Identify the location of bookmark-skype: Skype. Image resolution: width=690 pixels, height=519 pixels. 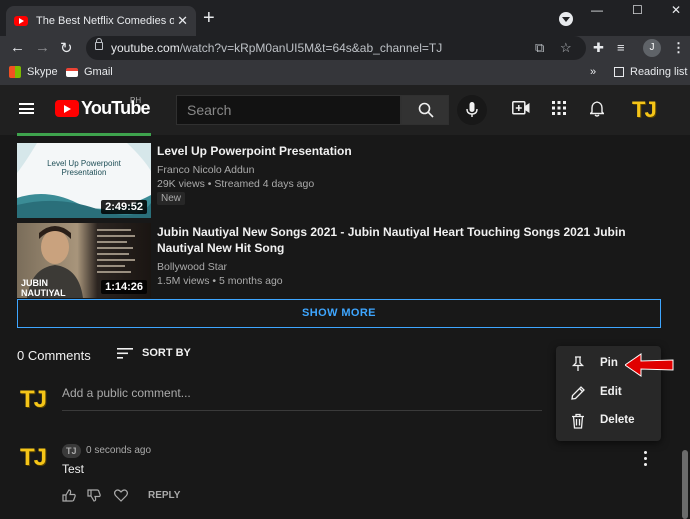
(33, 72).